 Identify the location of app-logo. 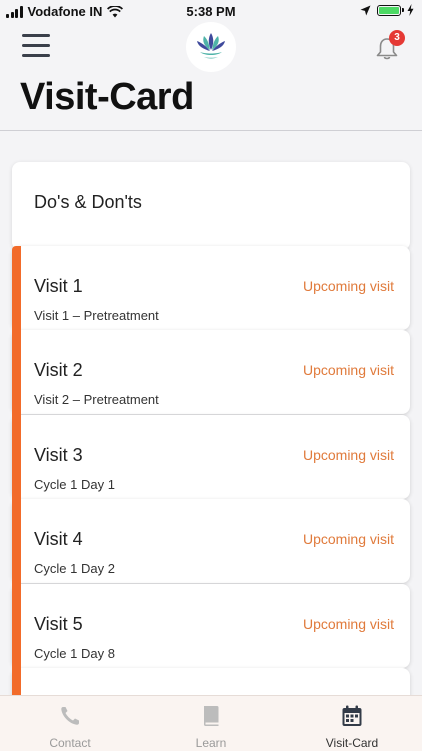
(211, 47).